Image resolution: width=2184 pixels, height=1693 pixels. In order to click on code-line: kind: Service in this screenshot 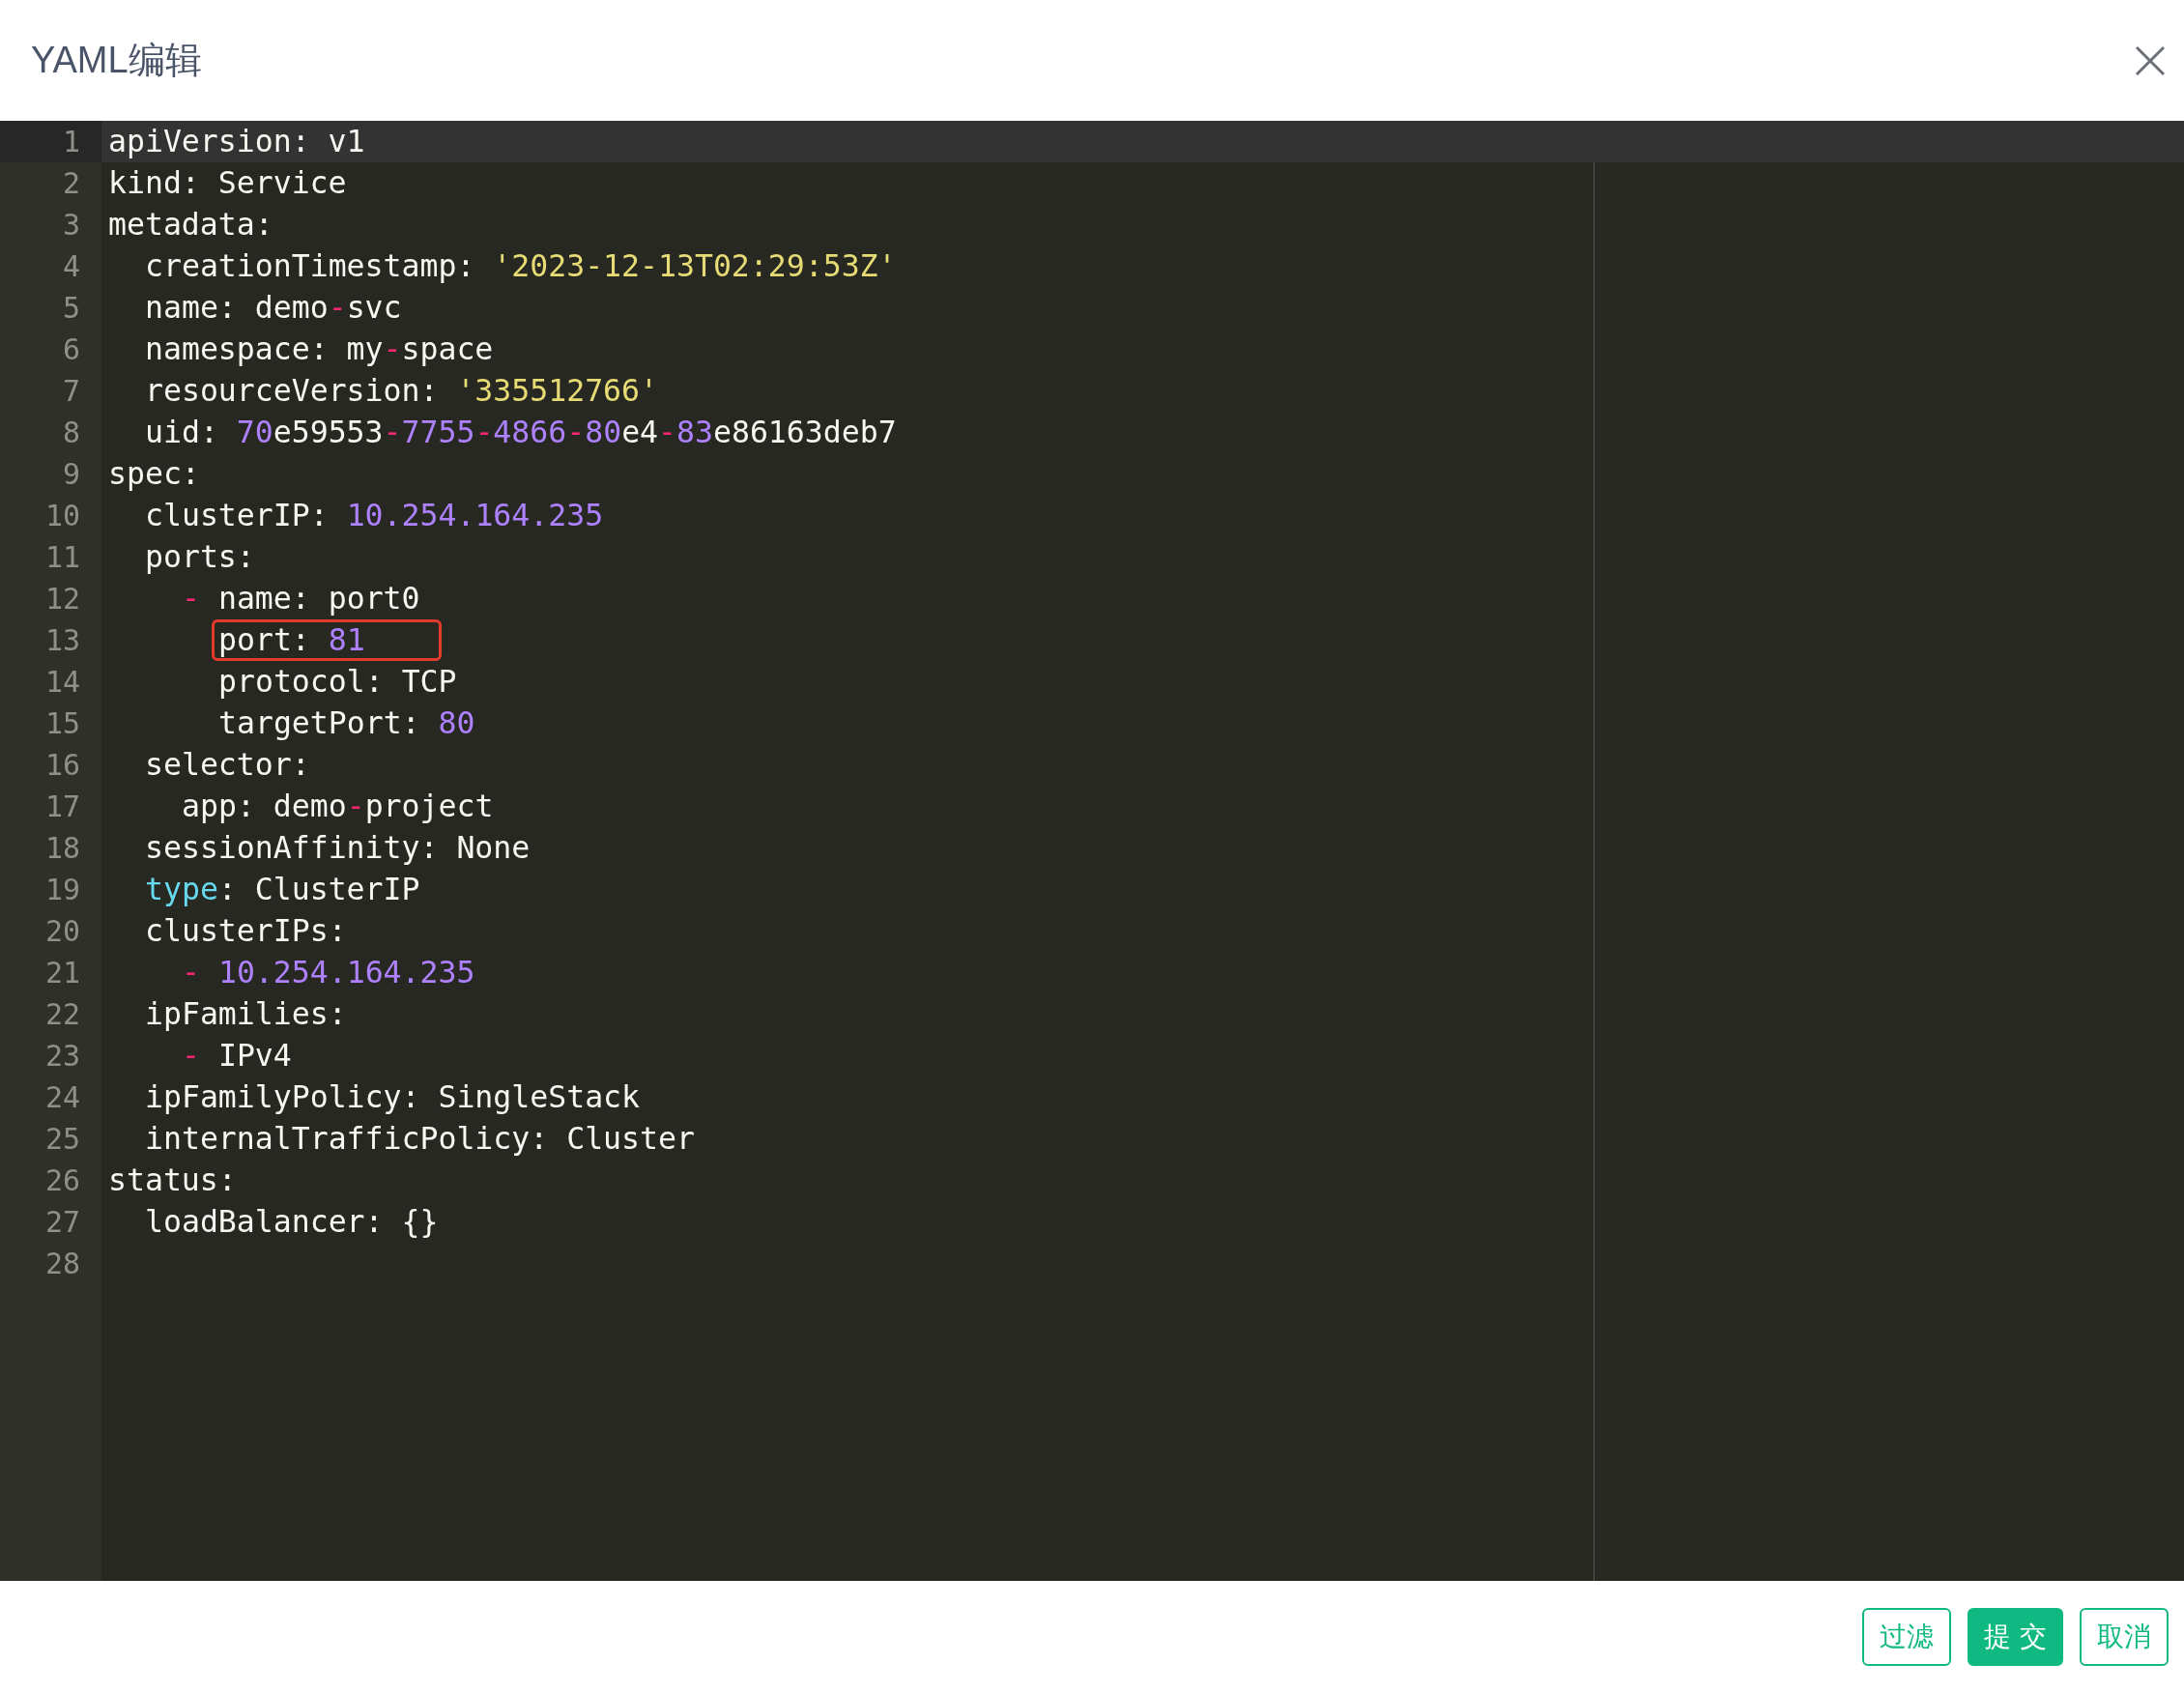, I will do `click(228, 183)`.